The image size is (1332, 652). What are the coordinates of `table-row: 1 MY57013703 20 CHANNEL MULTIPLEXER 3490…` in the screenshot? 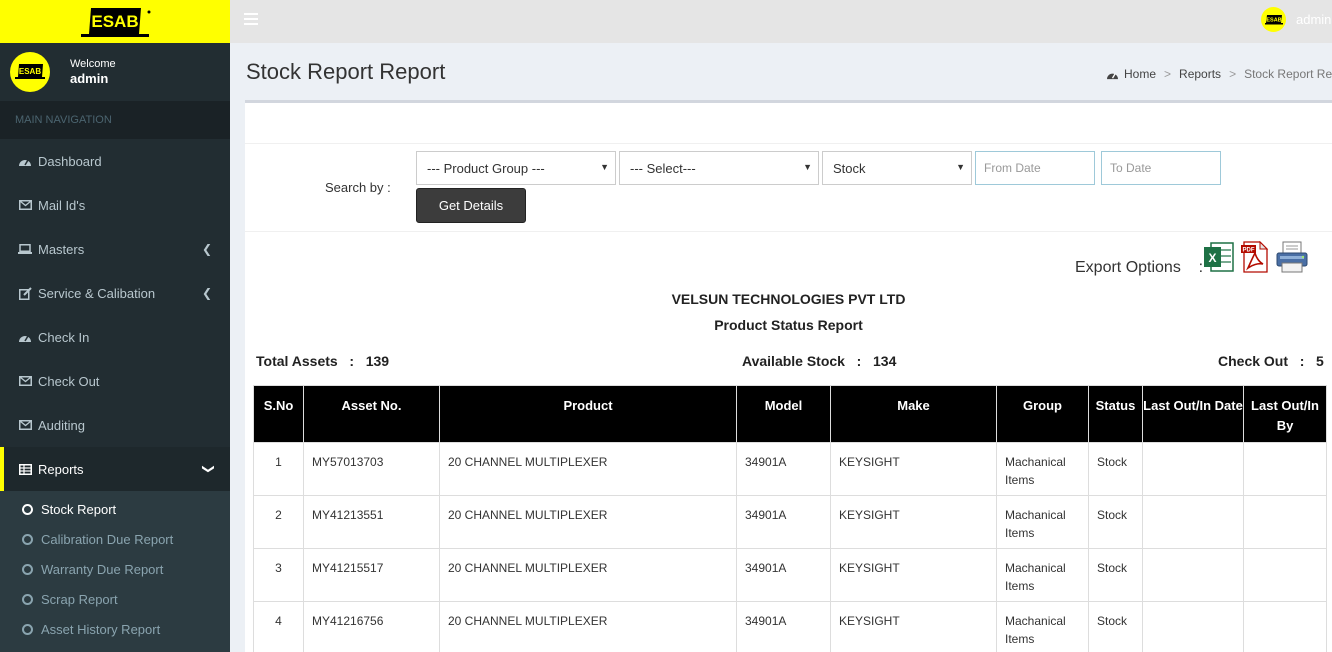 It's located at (790, 469).